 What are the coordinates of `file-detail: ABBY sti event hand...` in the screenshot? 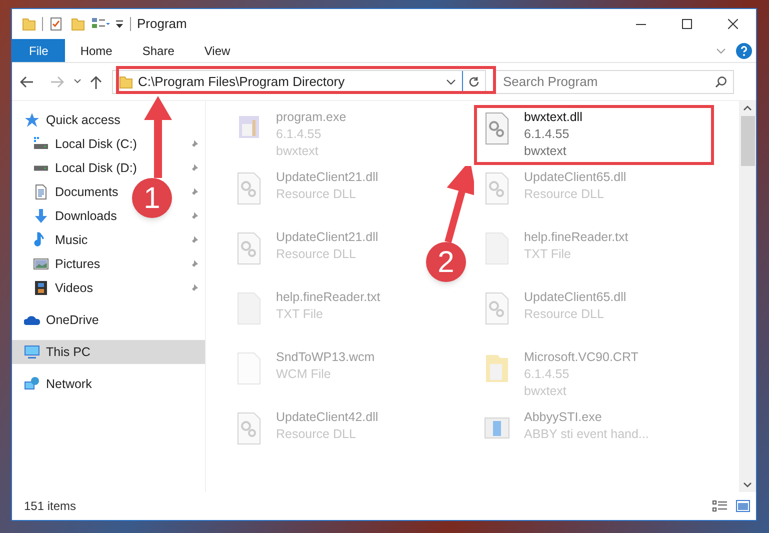 It's located at (586, 434).